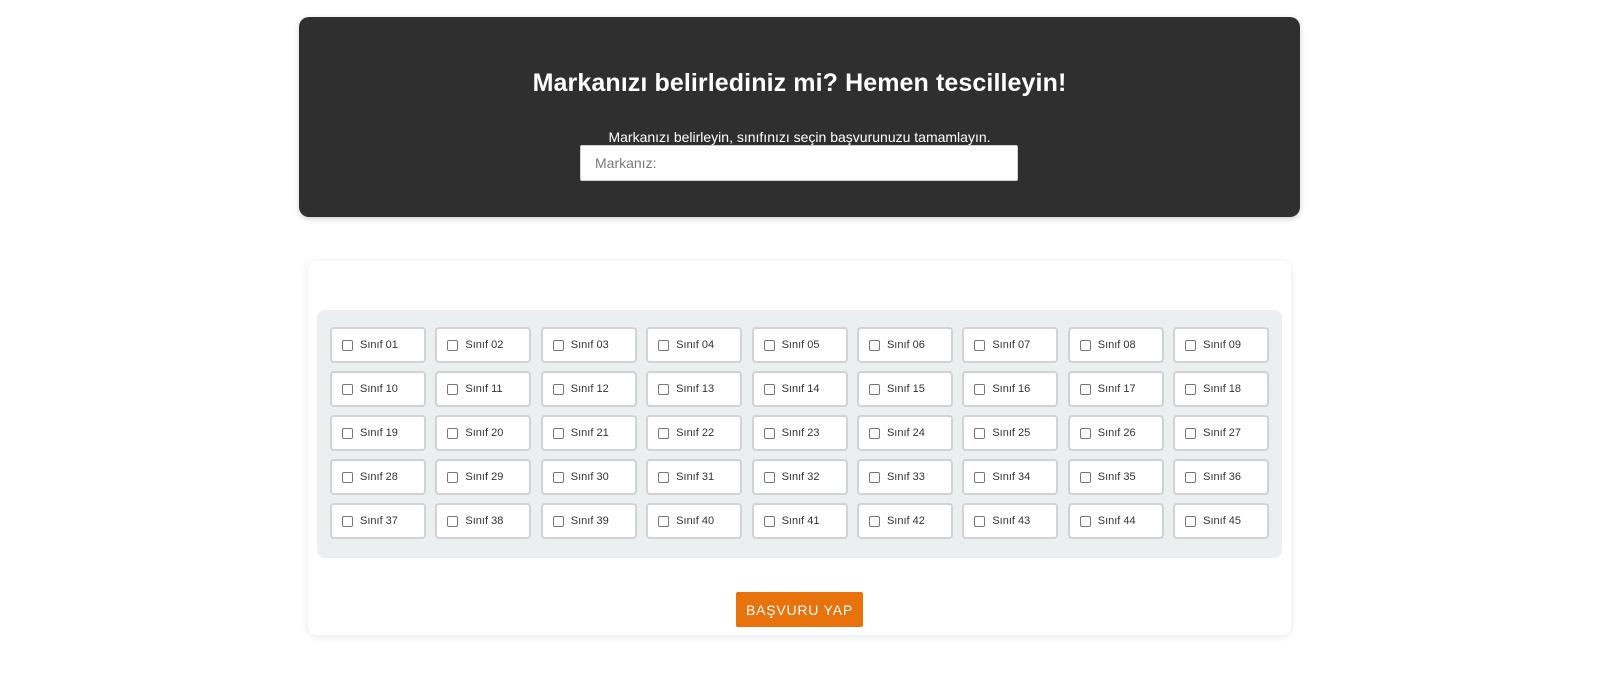 Image resolution: width=1600 pixels, height=674 pixels. What do you see at coordinates (1115, 433) in the screenshot?
I see `class-option: Sınıf 26` at bounding box center [1115, 433].